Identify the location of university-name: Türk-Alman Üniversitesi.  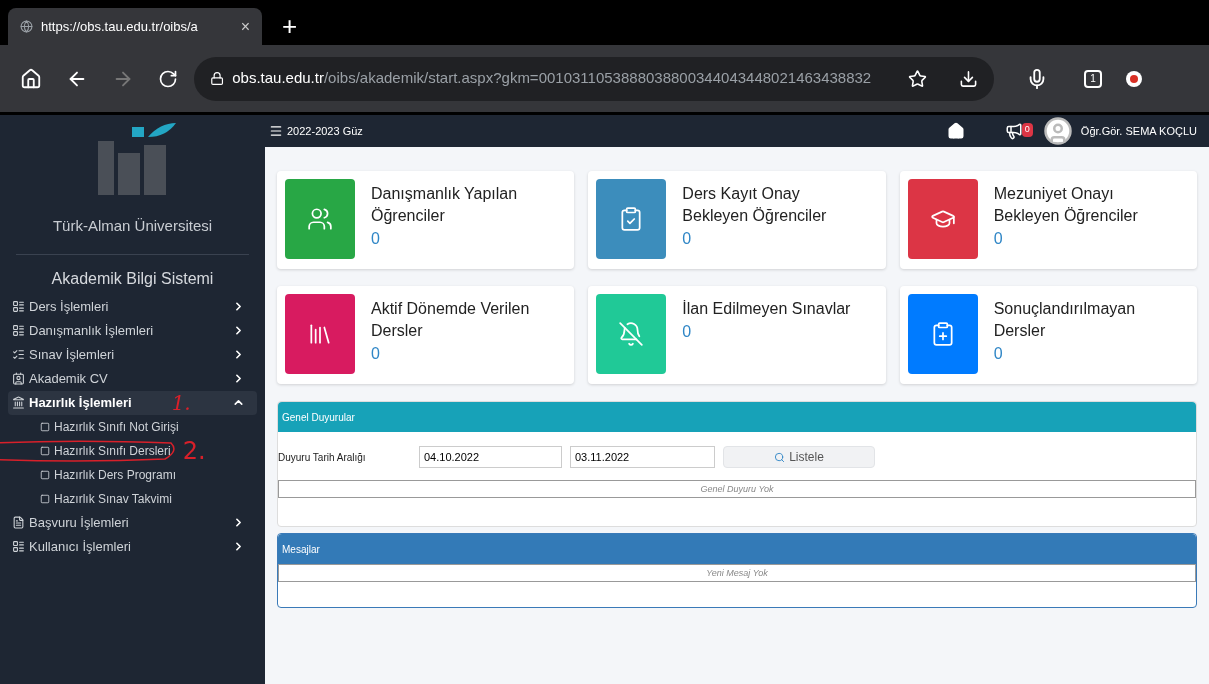
(132, 226).